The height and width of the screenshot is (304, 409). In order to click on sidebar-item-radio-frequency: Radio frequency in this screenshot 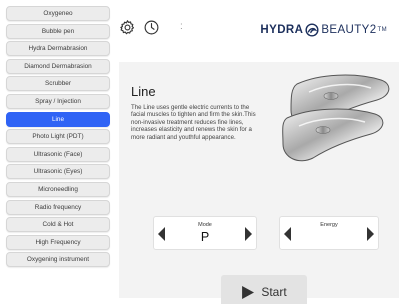, I will do `click(58, 207)`.